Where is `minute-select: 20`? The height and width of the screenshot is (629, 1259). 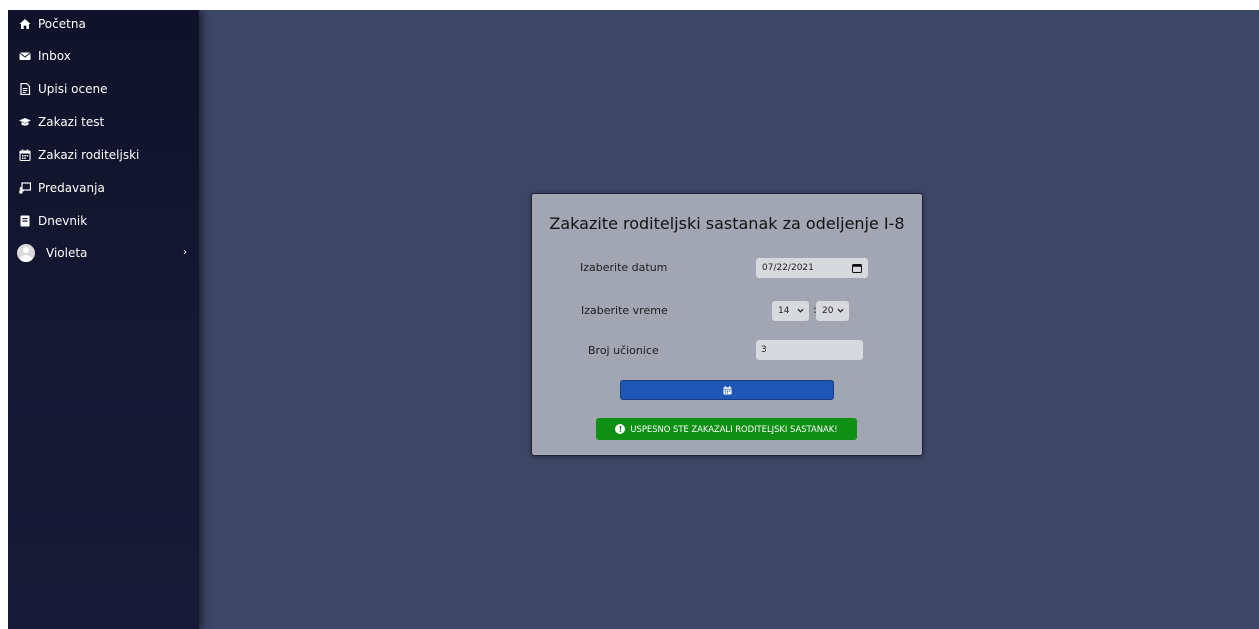
minute-select: 20 is located at coordinates (832, 311).